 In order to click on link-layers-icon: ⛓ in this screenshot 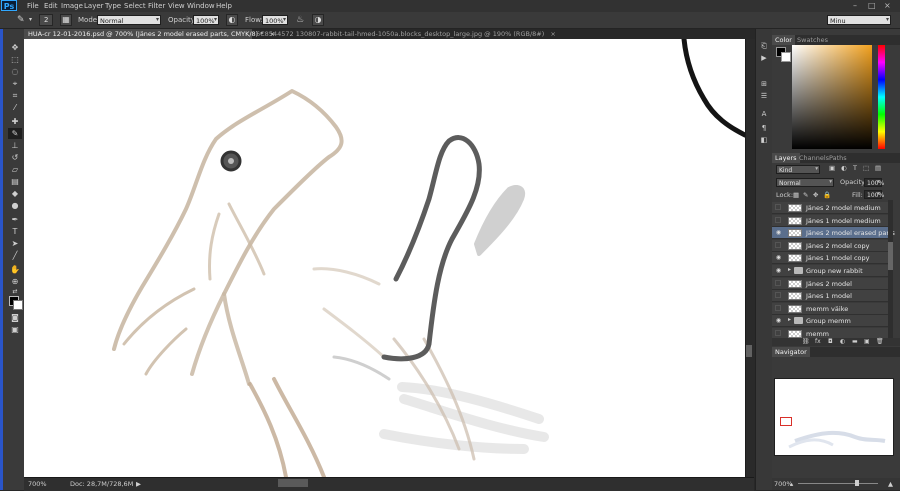, I will do `click(806, 342)`.